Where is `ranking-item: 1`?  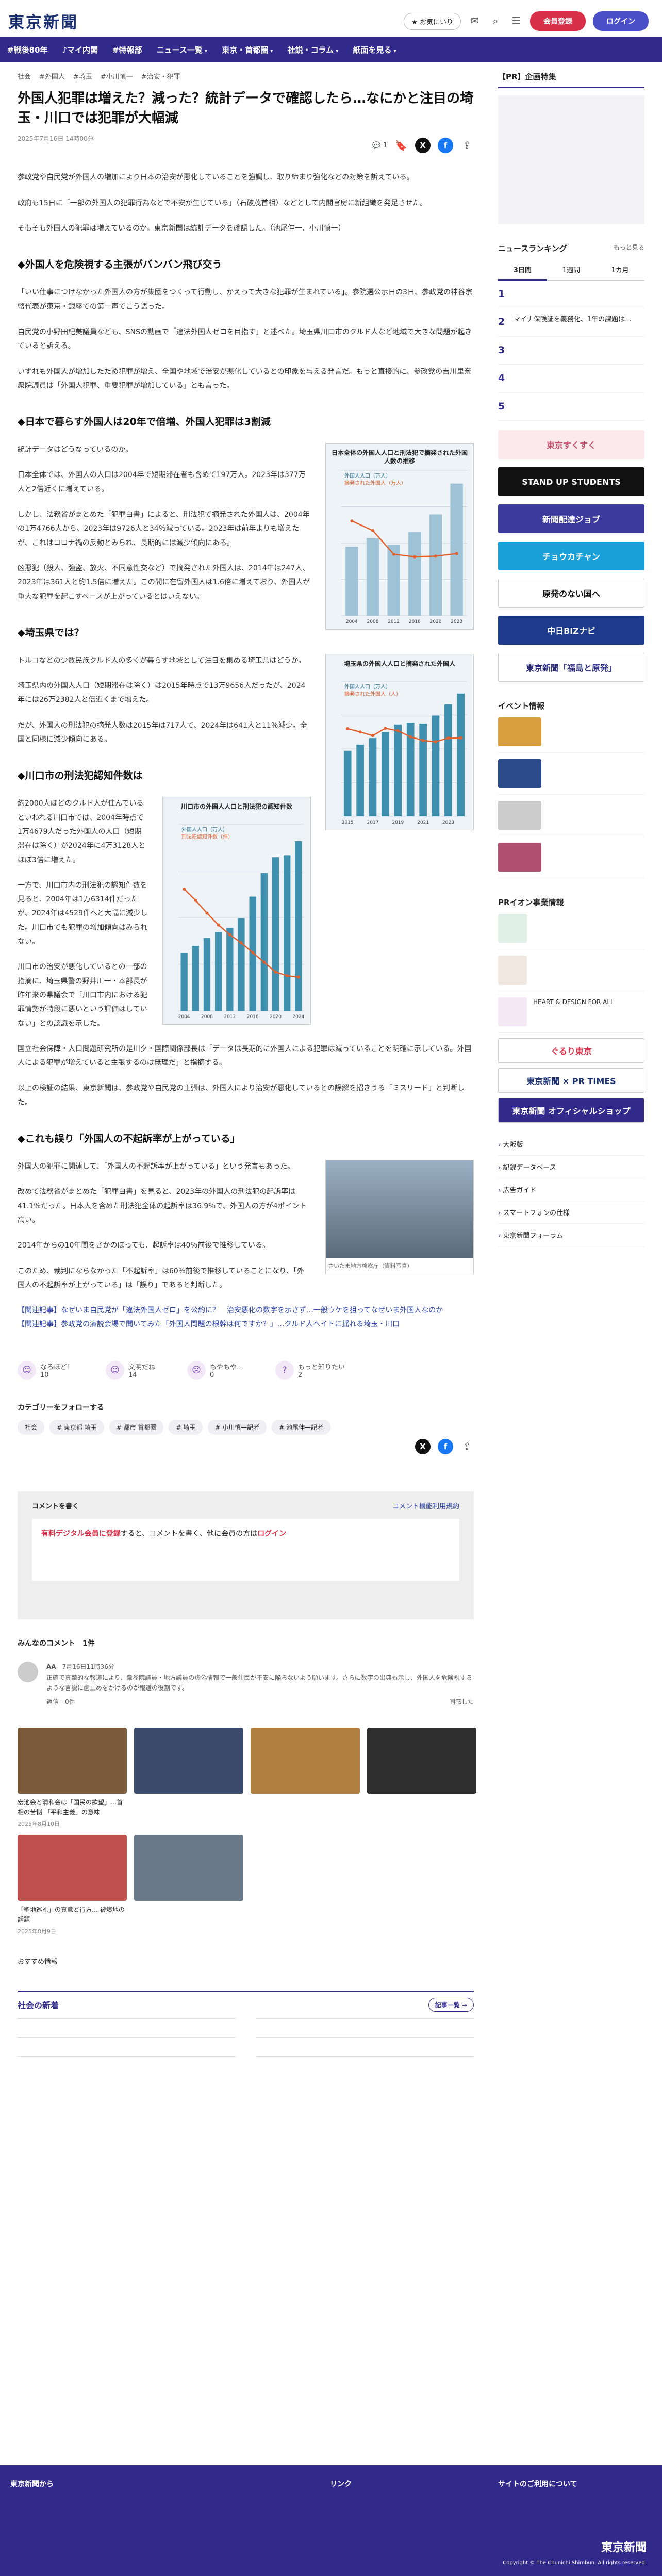
ranking-item: 1 is located at coordinates (571, 295).